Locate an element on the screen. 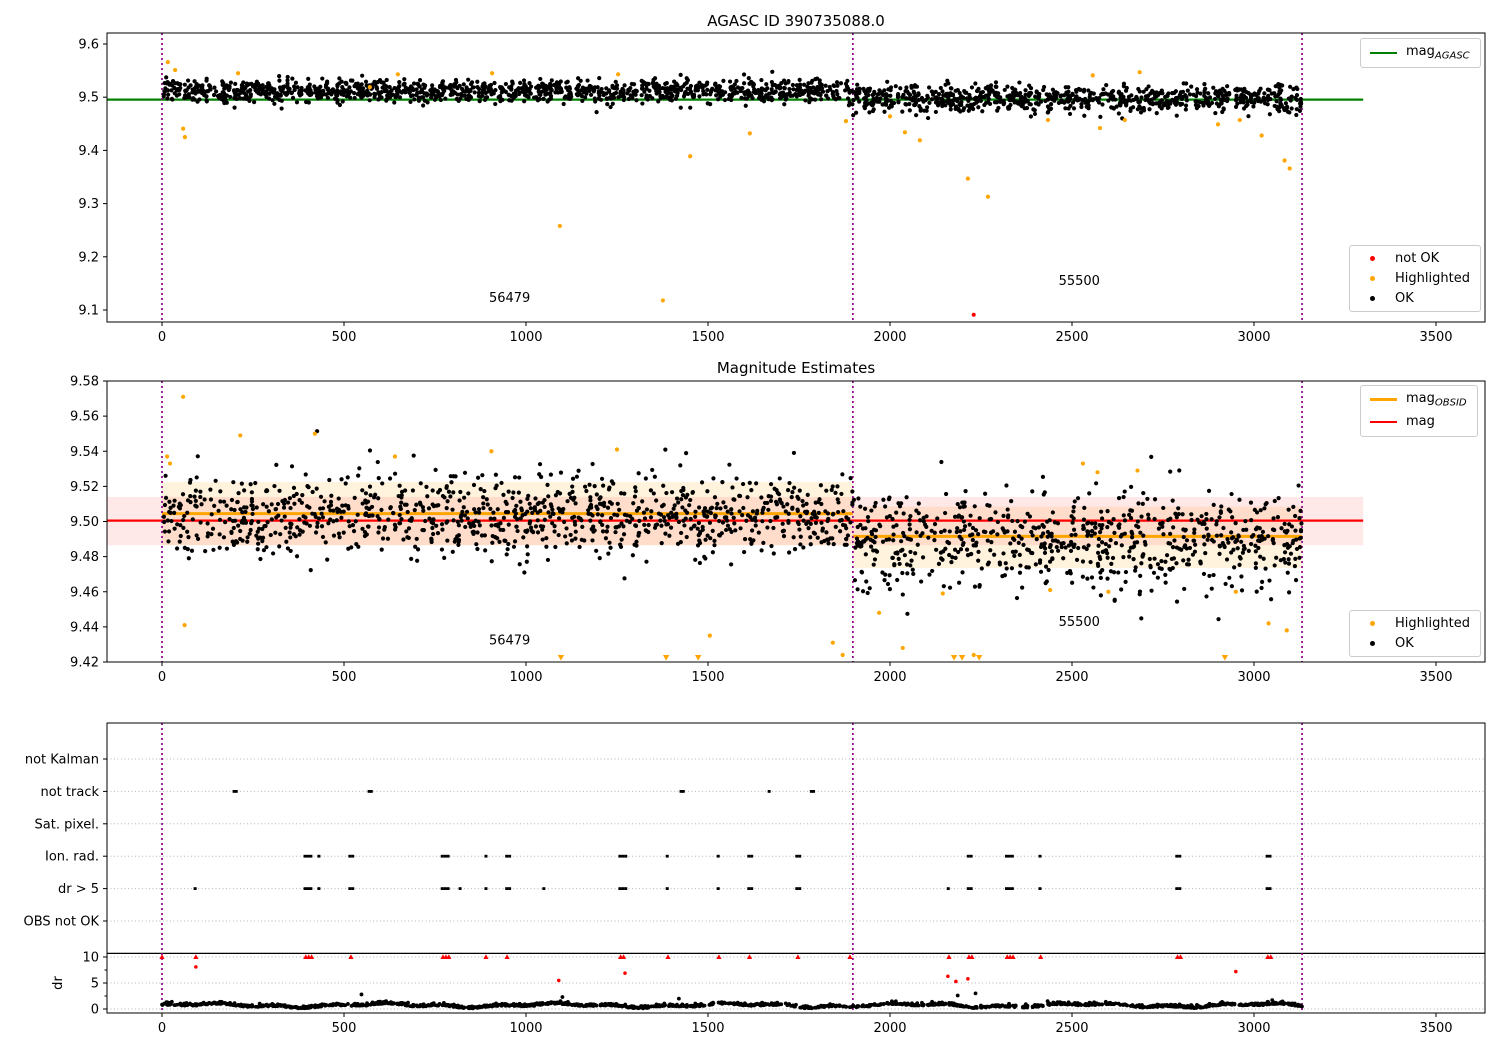  y-tick-label: 9.58 is located at coordinates (84, 382).